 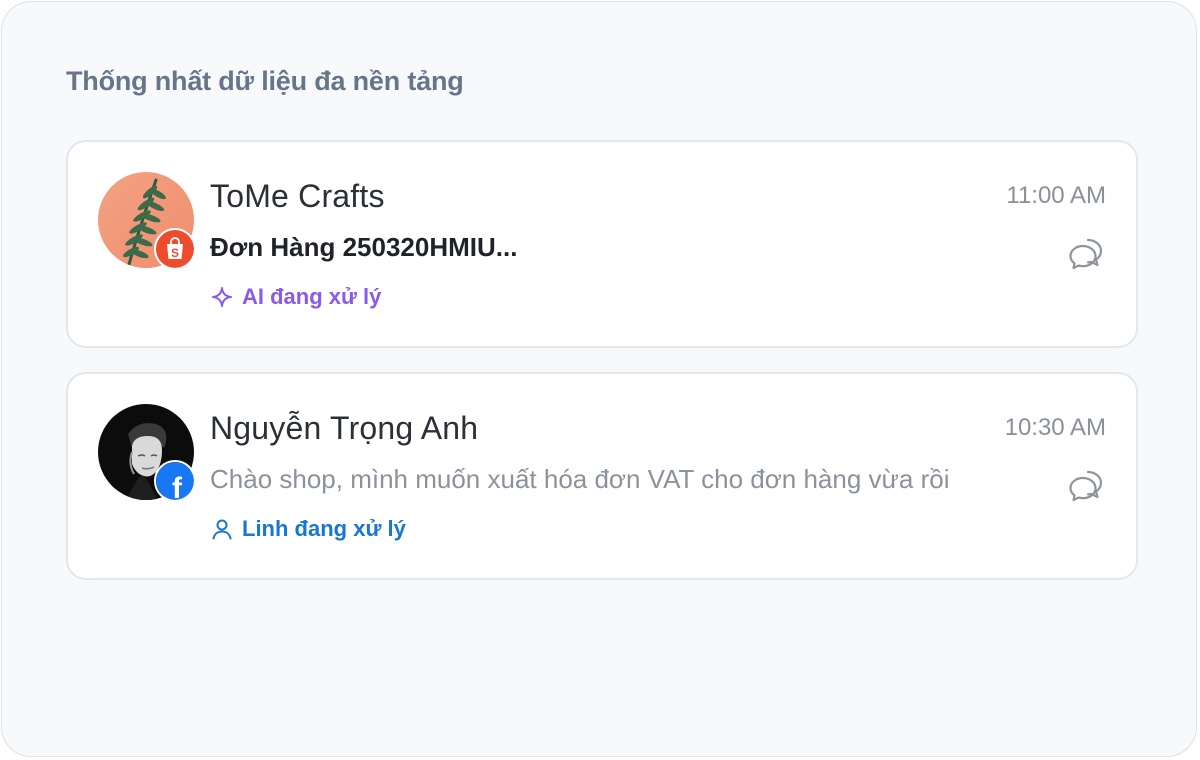 I want to click on status-label: Linh đang xử lý, so click(x=324, y=528).